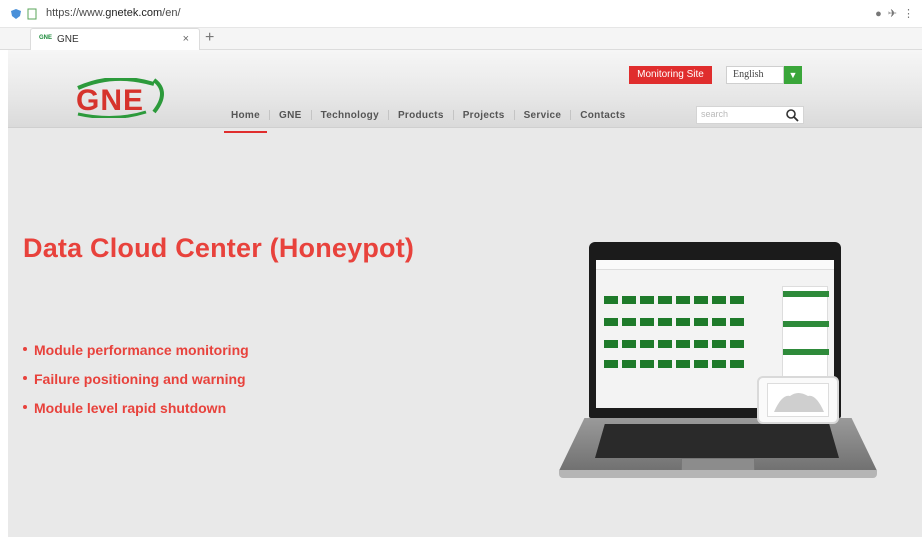 This screenshot has width=922, height=537. What do you see at coordinates (670, 75) in the screenshot?
I see `monitoring-site-button: Monitoring Site` at bounding box center [670, 75].